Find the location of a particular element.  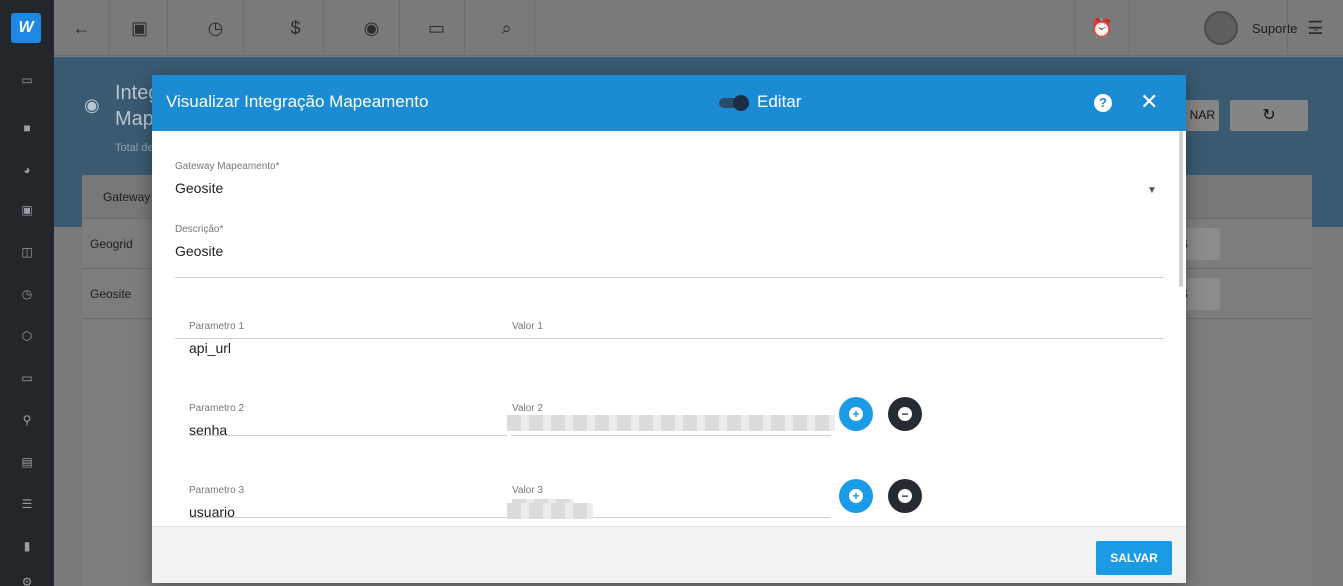

row-gateway: Geogrid is located at coordinates (111, 244).